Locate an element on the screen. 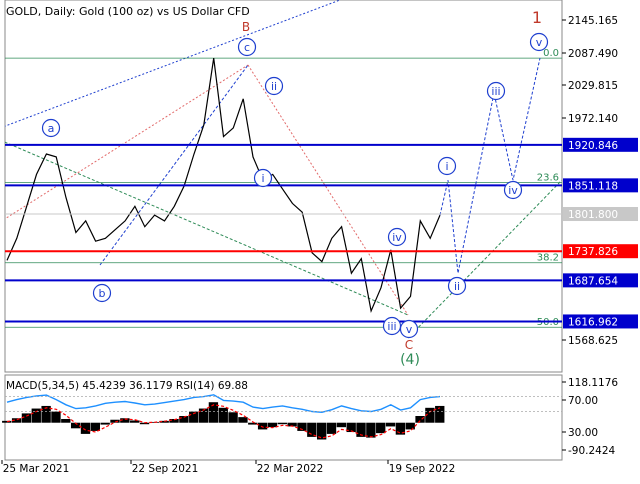  wave-label-4: a is located at coordinates (51, 128).